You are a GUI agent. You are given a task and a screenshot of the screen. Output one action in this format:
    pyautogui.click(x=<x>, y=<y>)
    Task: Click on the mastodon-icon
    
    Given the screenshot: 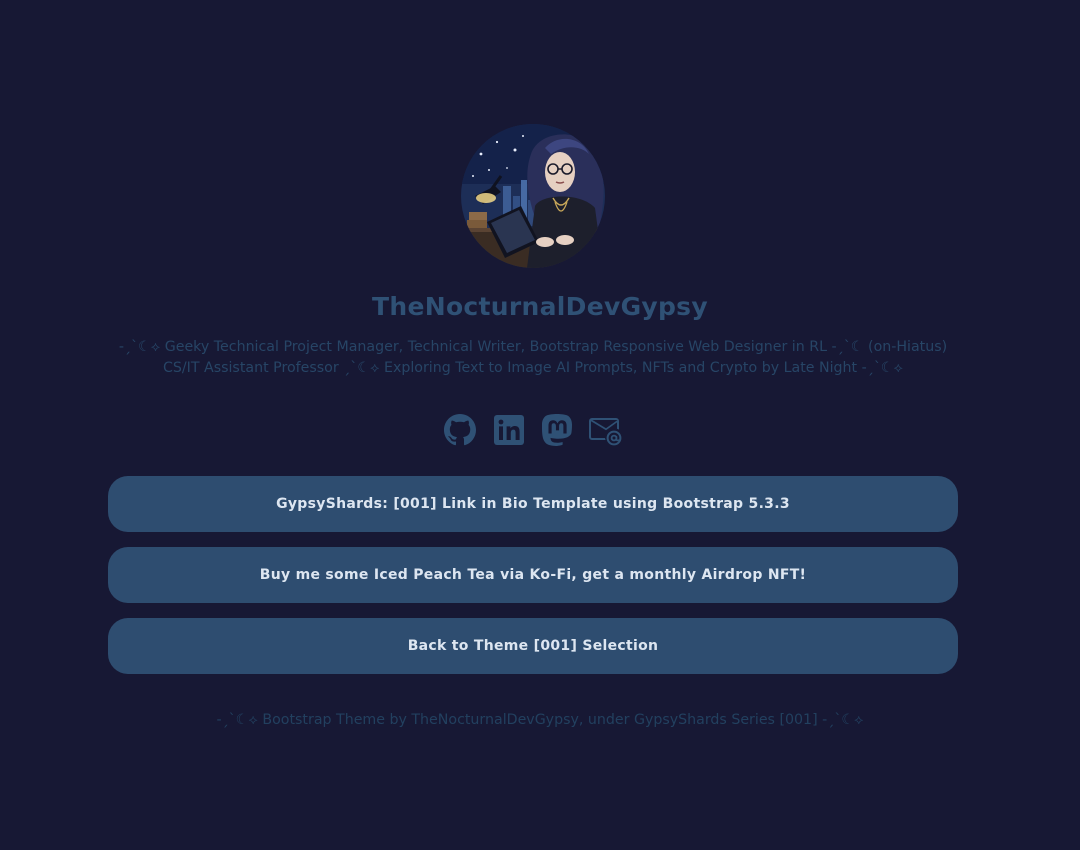 What is the action you would take?
    pyautogui.click(x=557, y=430)
    